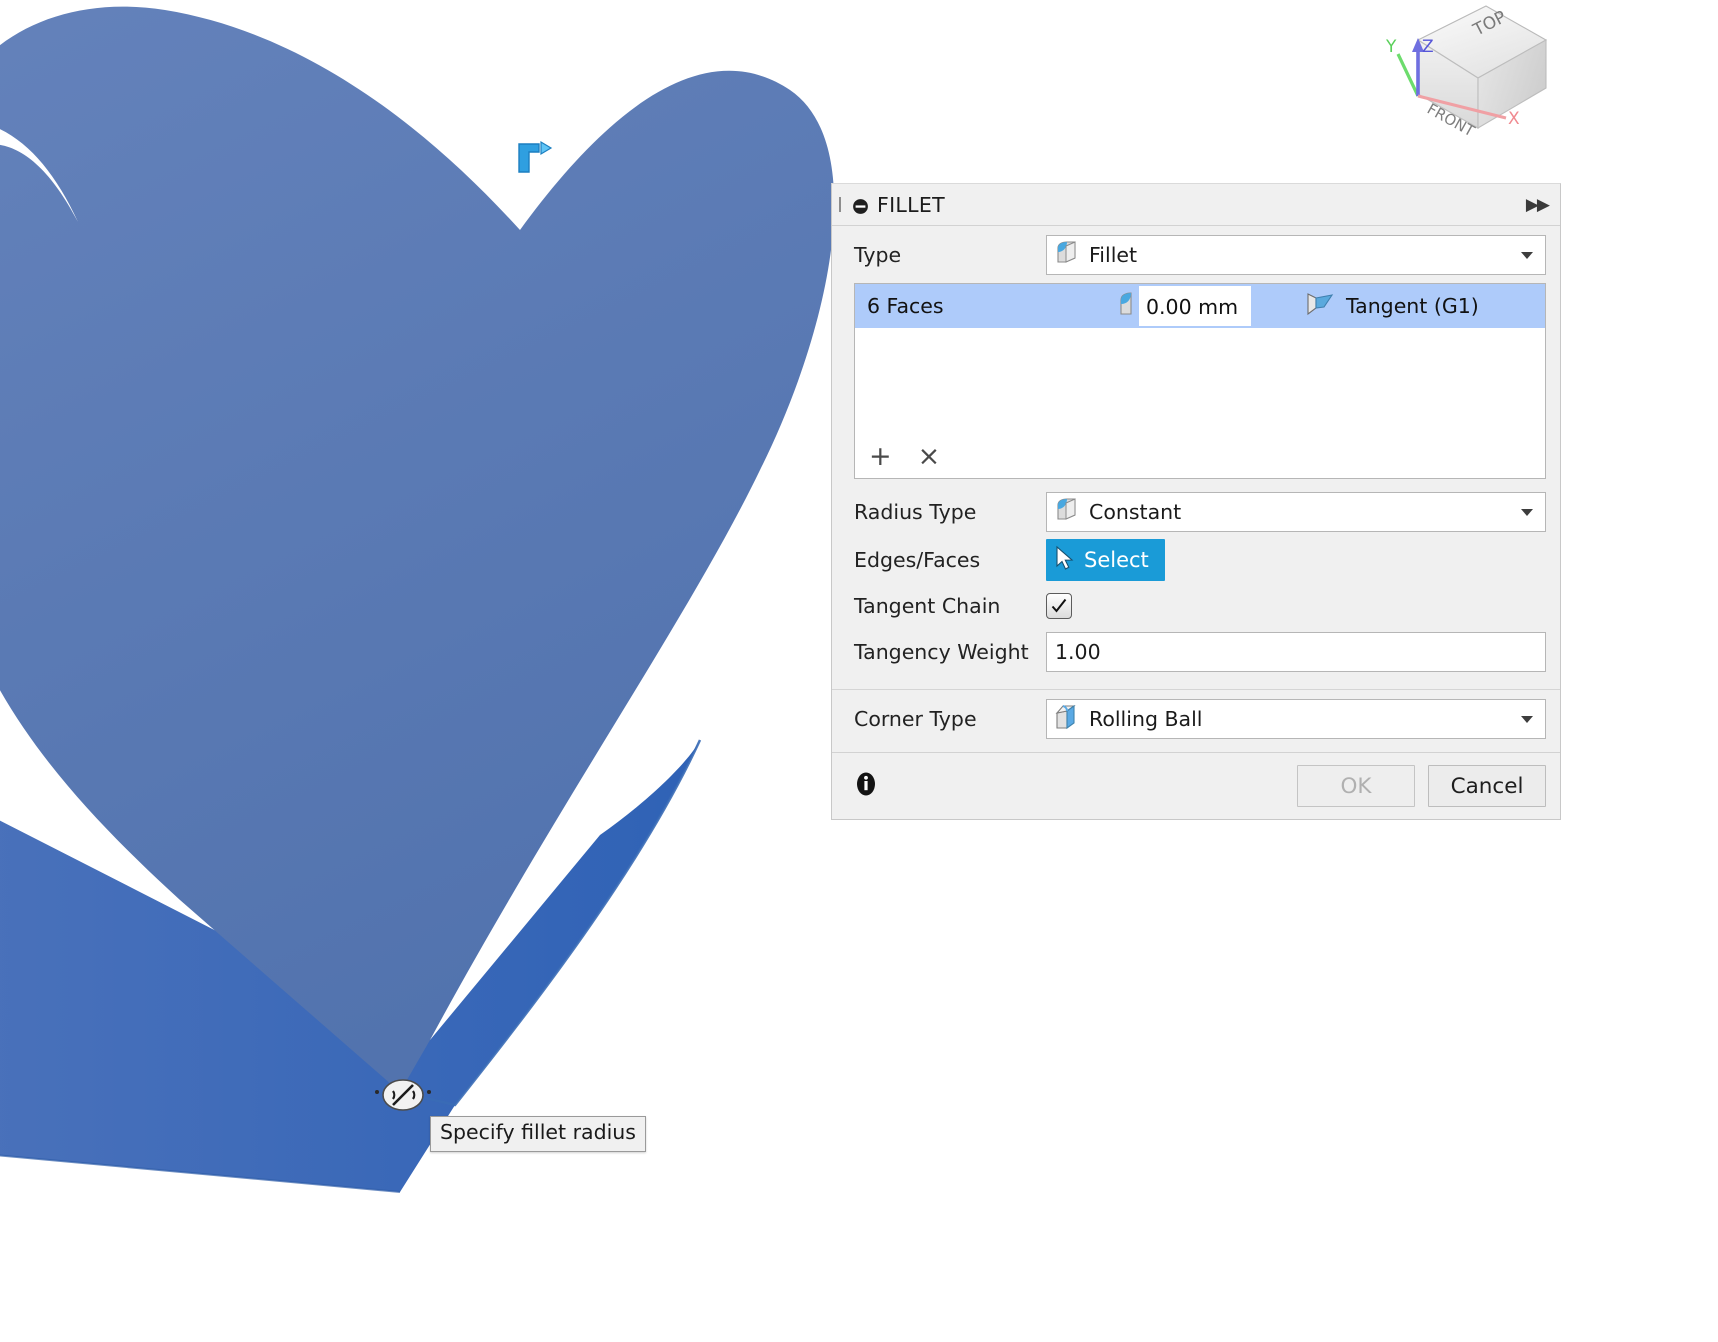  I want to click on selection-name: 6 Faces, so click(905, 306).